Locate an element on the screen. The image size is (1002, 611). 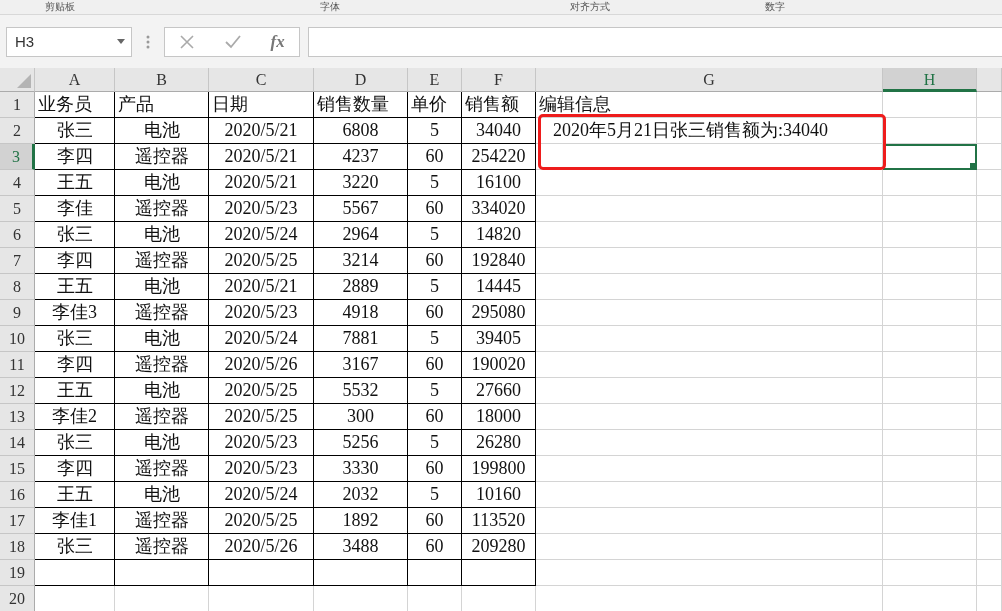
column-header: C is located at coordinates (261, 80).